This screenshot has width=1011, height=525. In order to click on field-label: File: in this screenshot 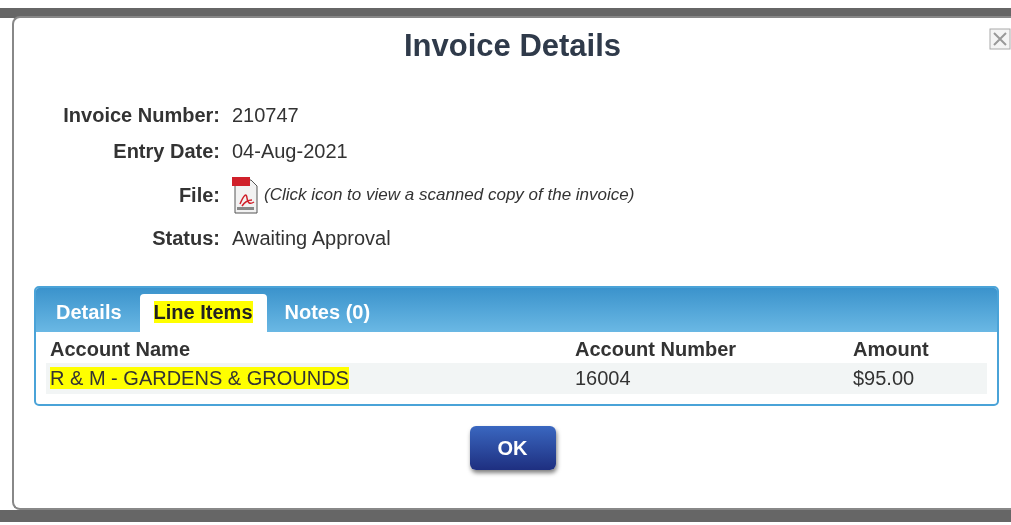, I will do `click(198, 195)`.